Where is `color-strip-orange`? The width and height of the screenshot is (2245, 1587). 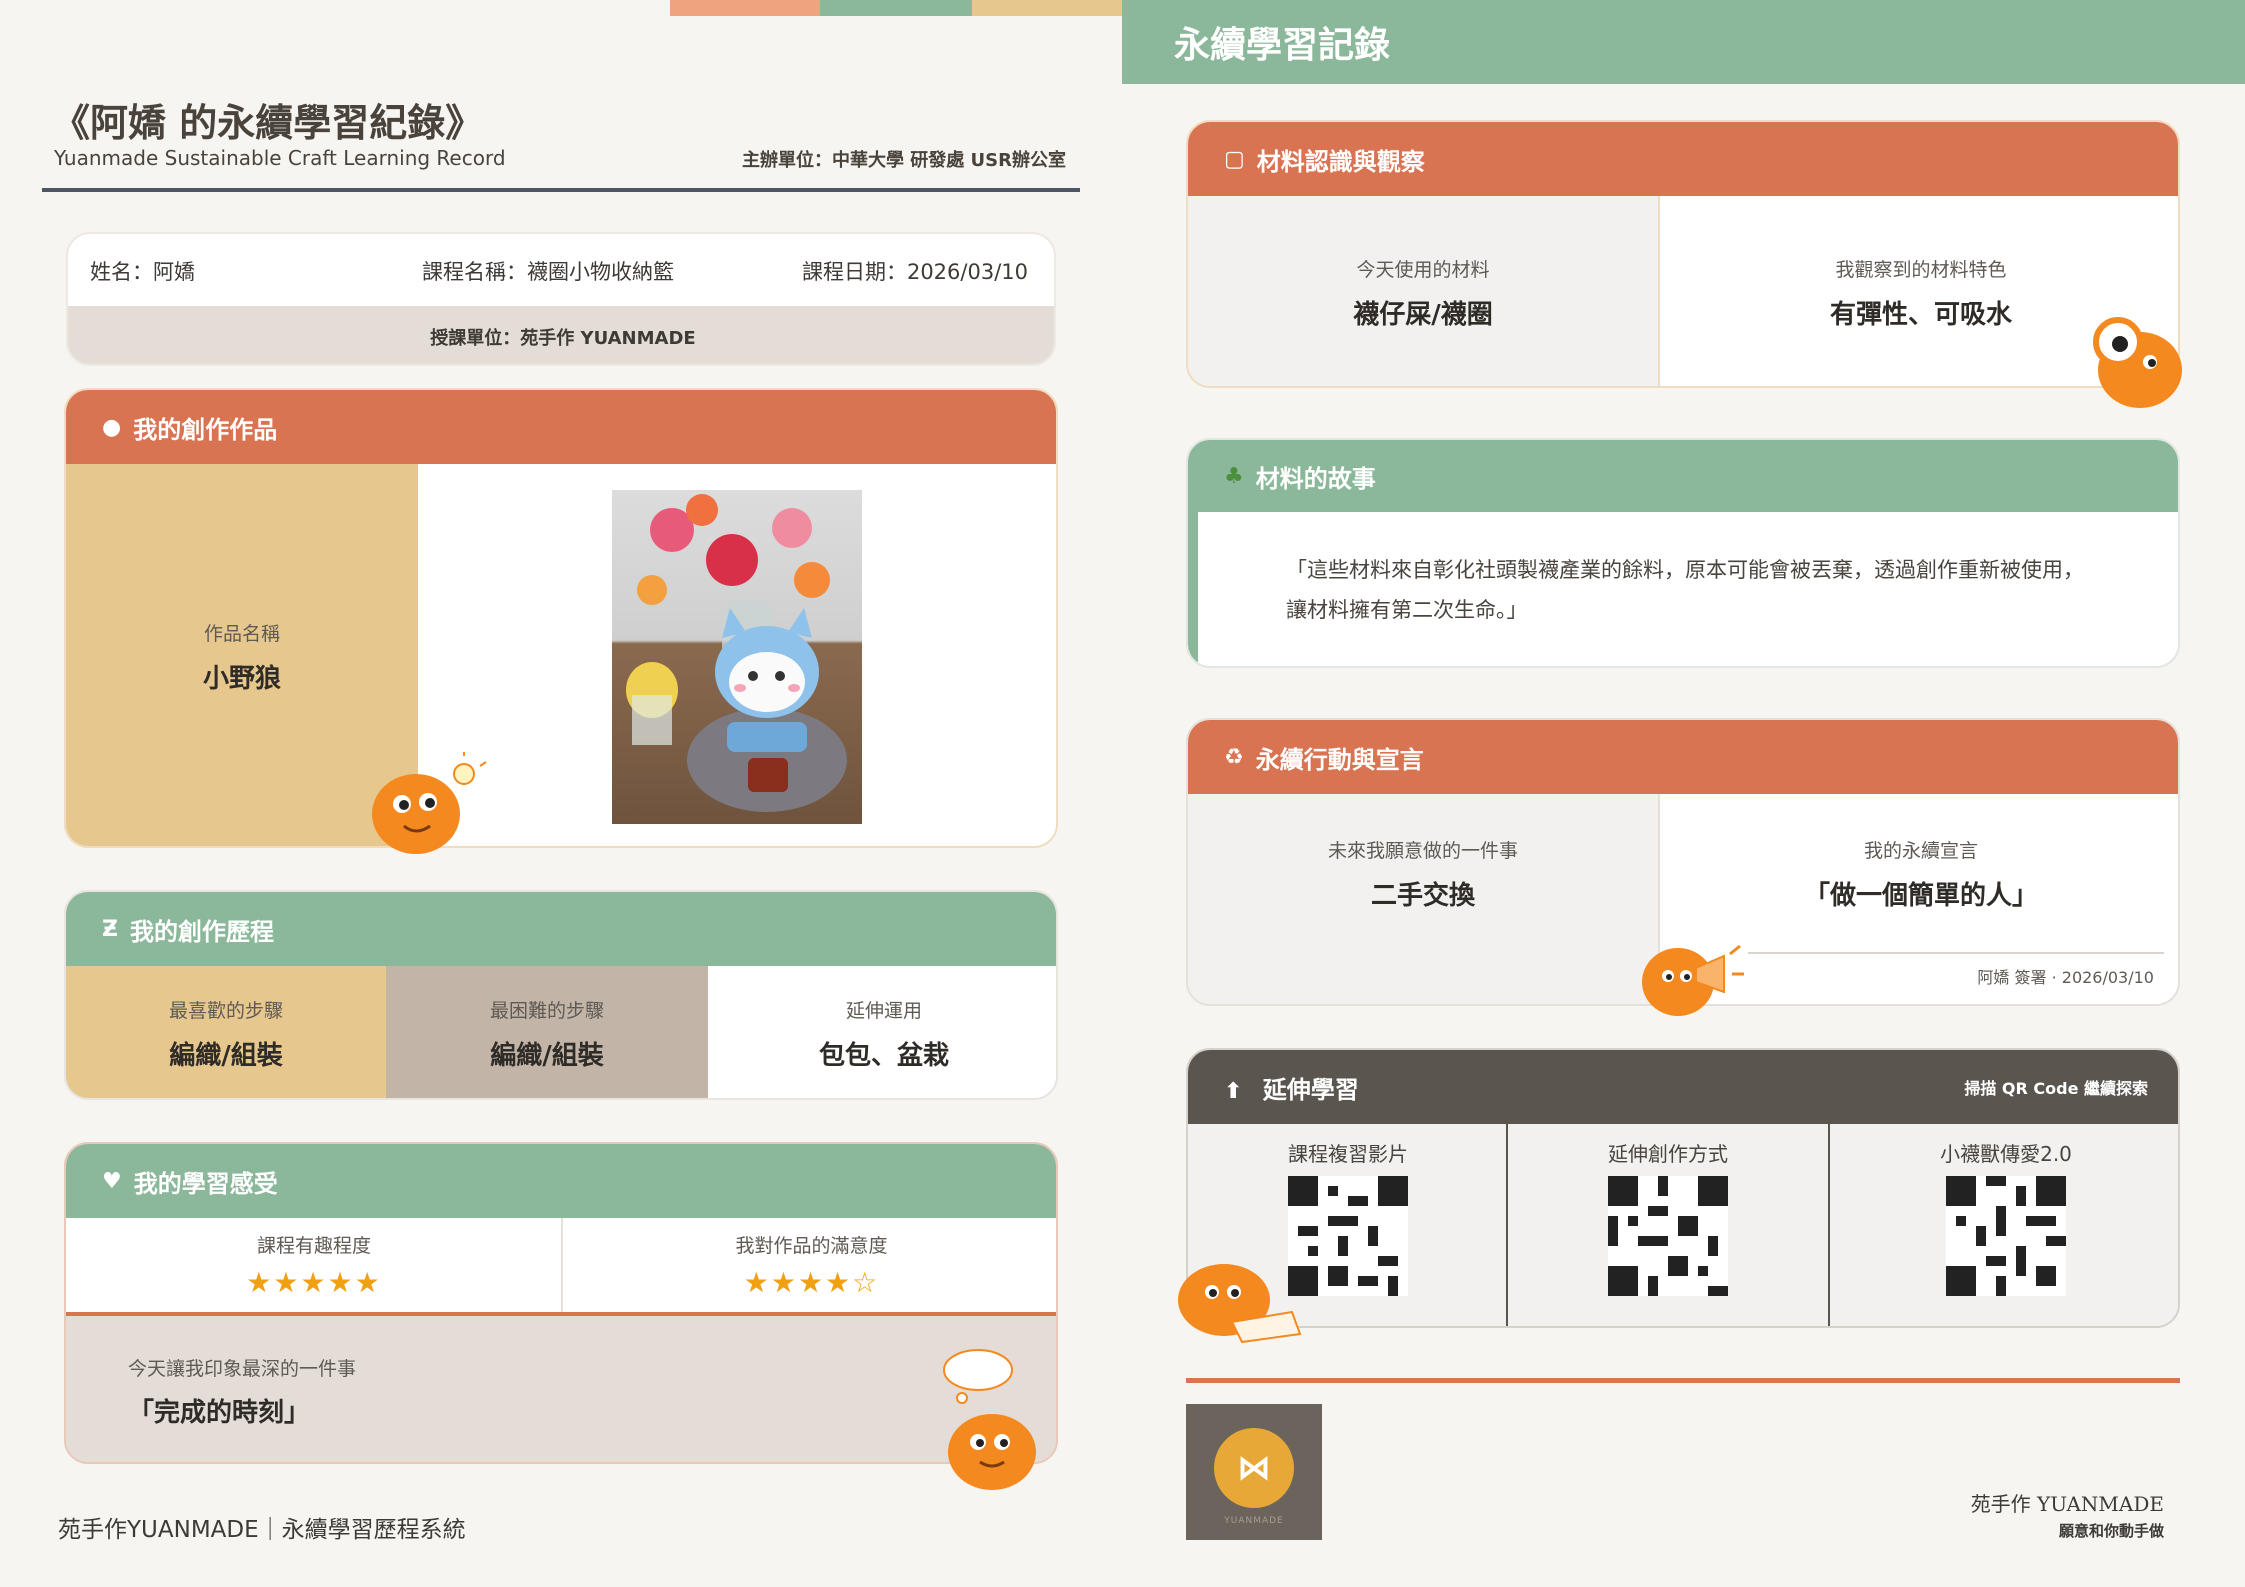 color-strip-orange is located at coordinates (745, 8).